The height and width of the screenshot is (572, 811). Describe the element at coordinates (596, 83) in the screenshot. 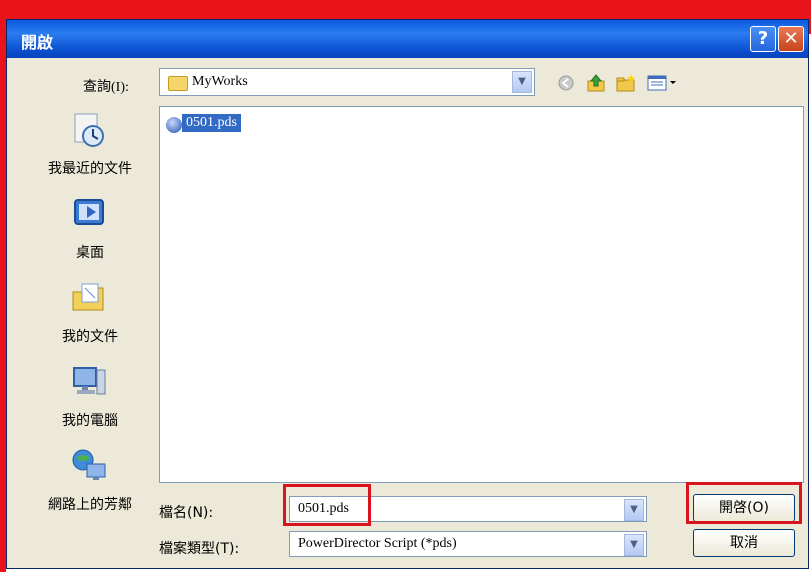

I see `up-folder-icon` at that location.